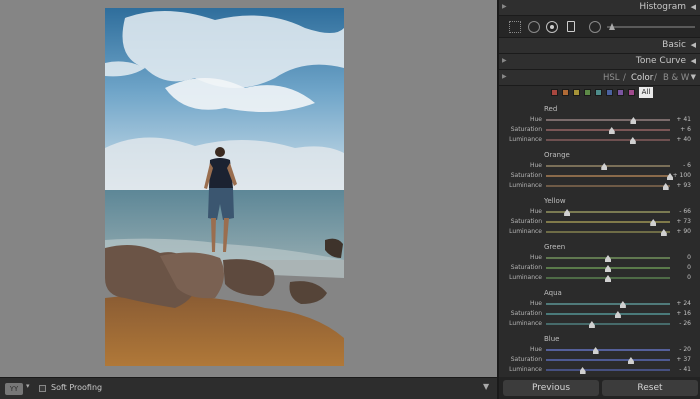  I want to click on group-title-yellow: Yellow, so click(555, 201).